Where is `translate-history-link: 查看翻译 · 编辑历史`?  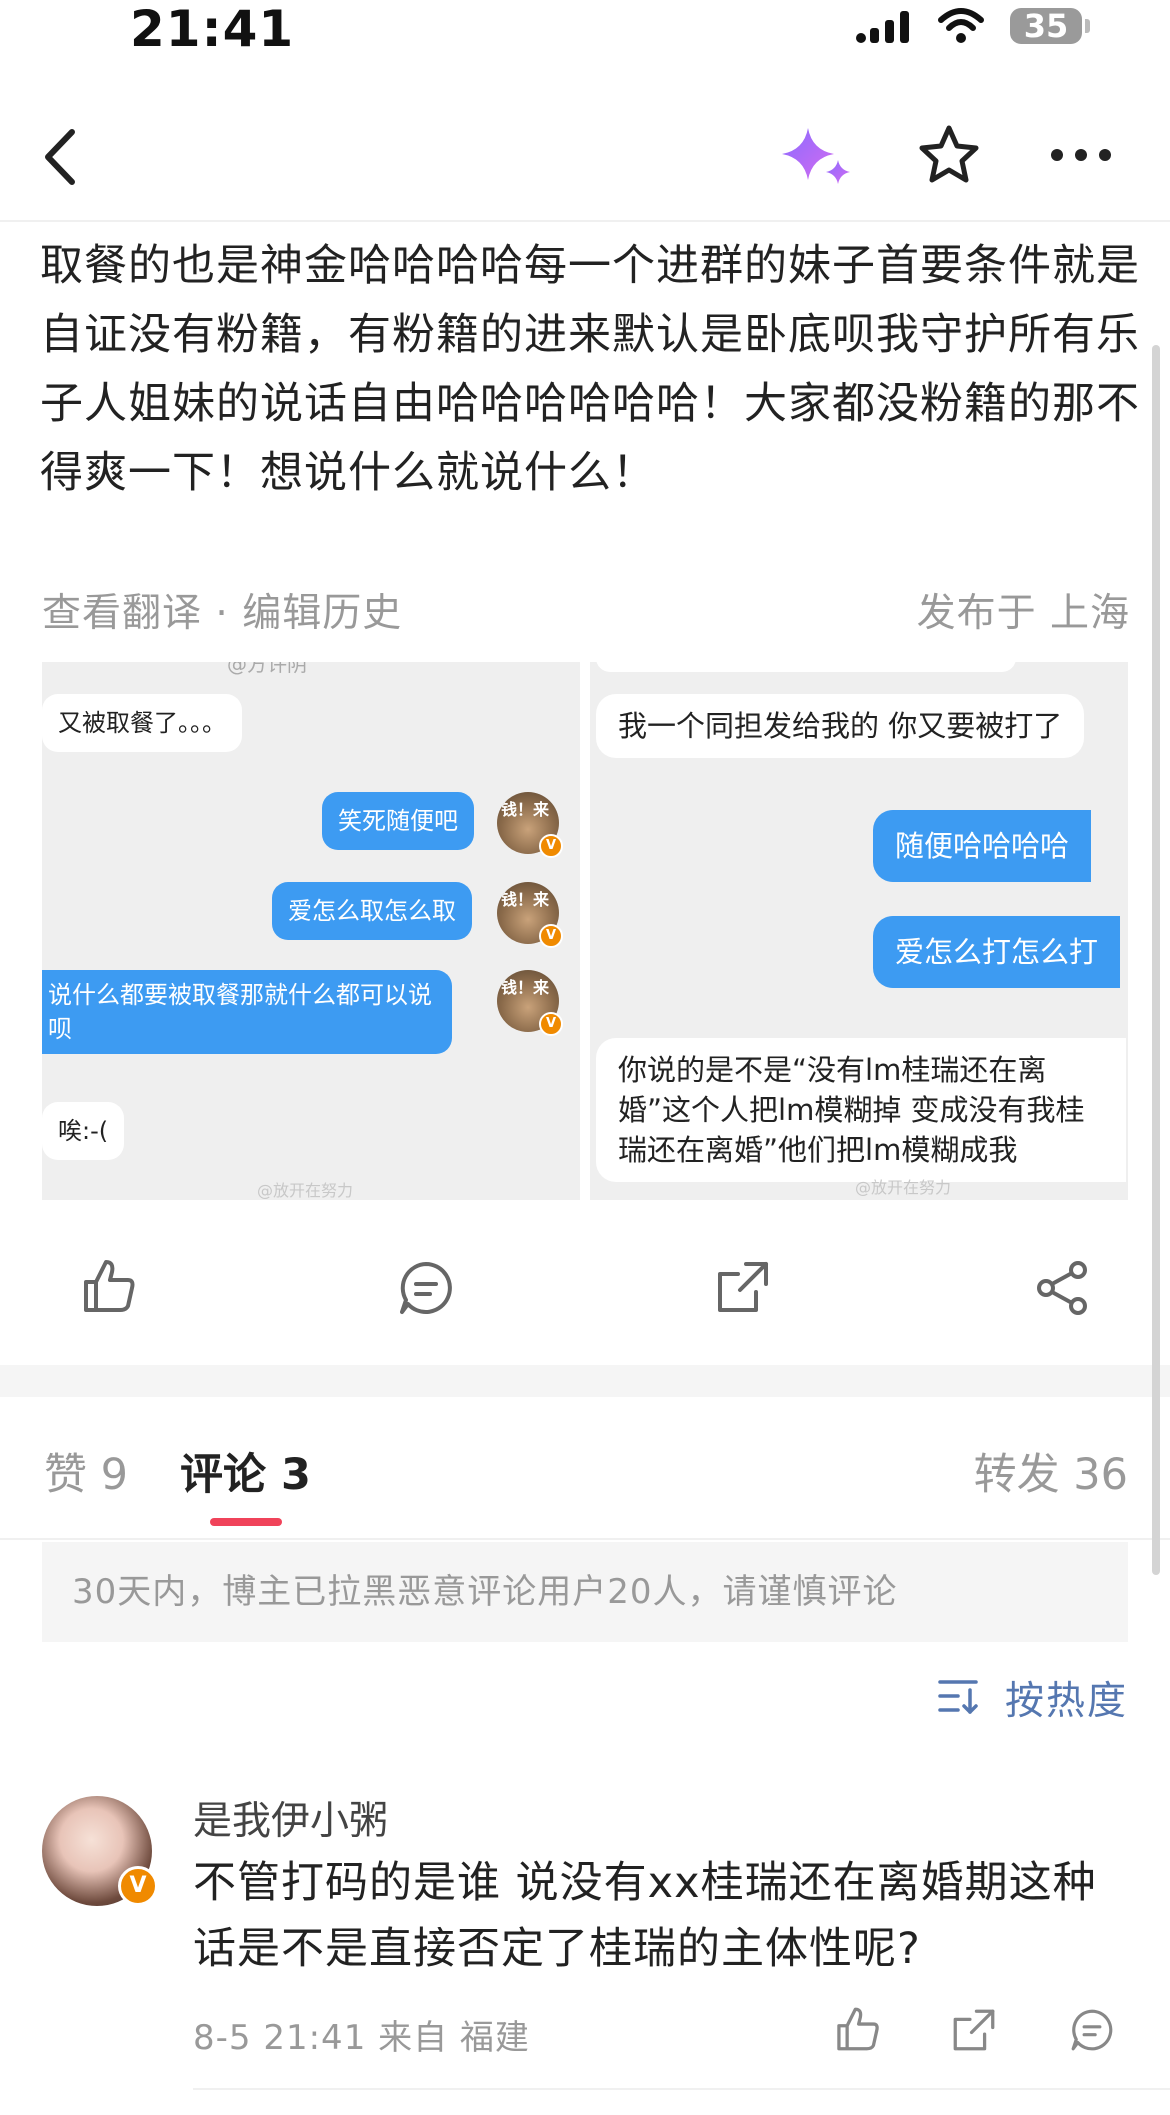
translate-history-link: 查看翻译 · 编辑历史 is located at coordinates (222, 610).